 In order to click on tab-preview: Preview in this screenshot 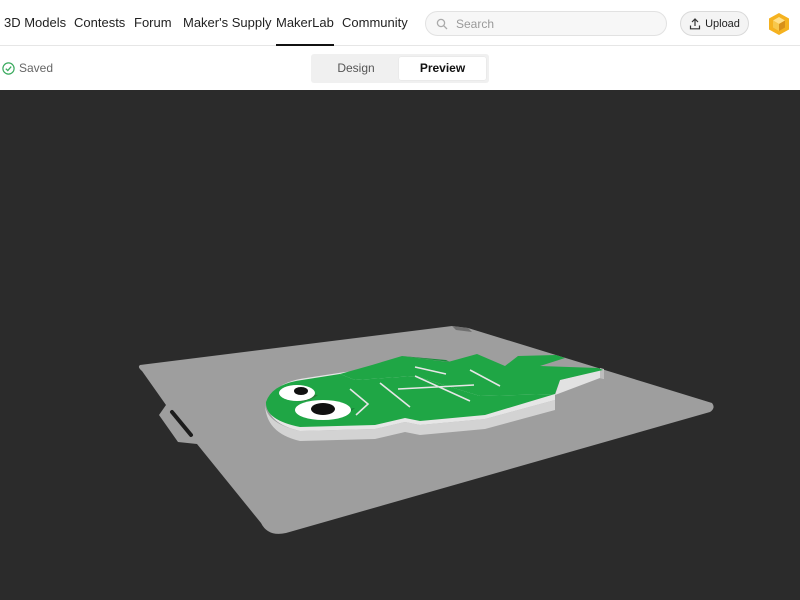, I will do `click(442, 68)`.